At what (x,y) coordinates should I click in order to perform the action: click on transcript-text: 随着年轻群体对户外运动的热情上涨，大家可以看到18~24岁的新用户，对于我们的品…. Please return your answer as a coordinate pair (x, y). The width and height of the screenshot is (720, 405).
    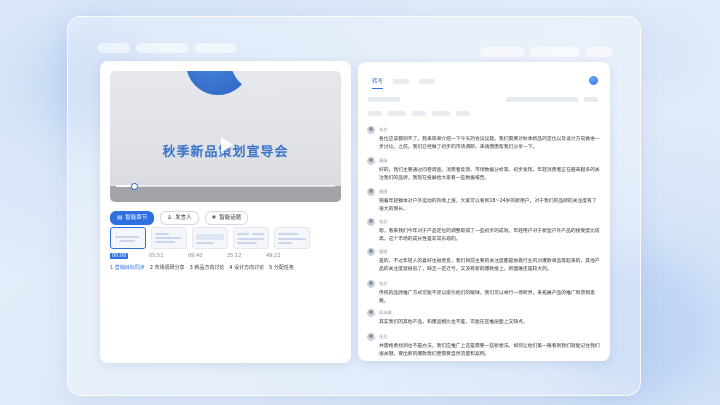
    Looking at the image, I should click on (488, 205).